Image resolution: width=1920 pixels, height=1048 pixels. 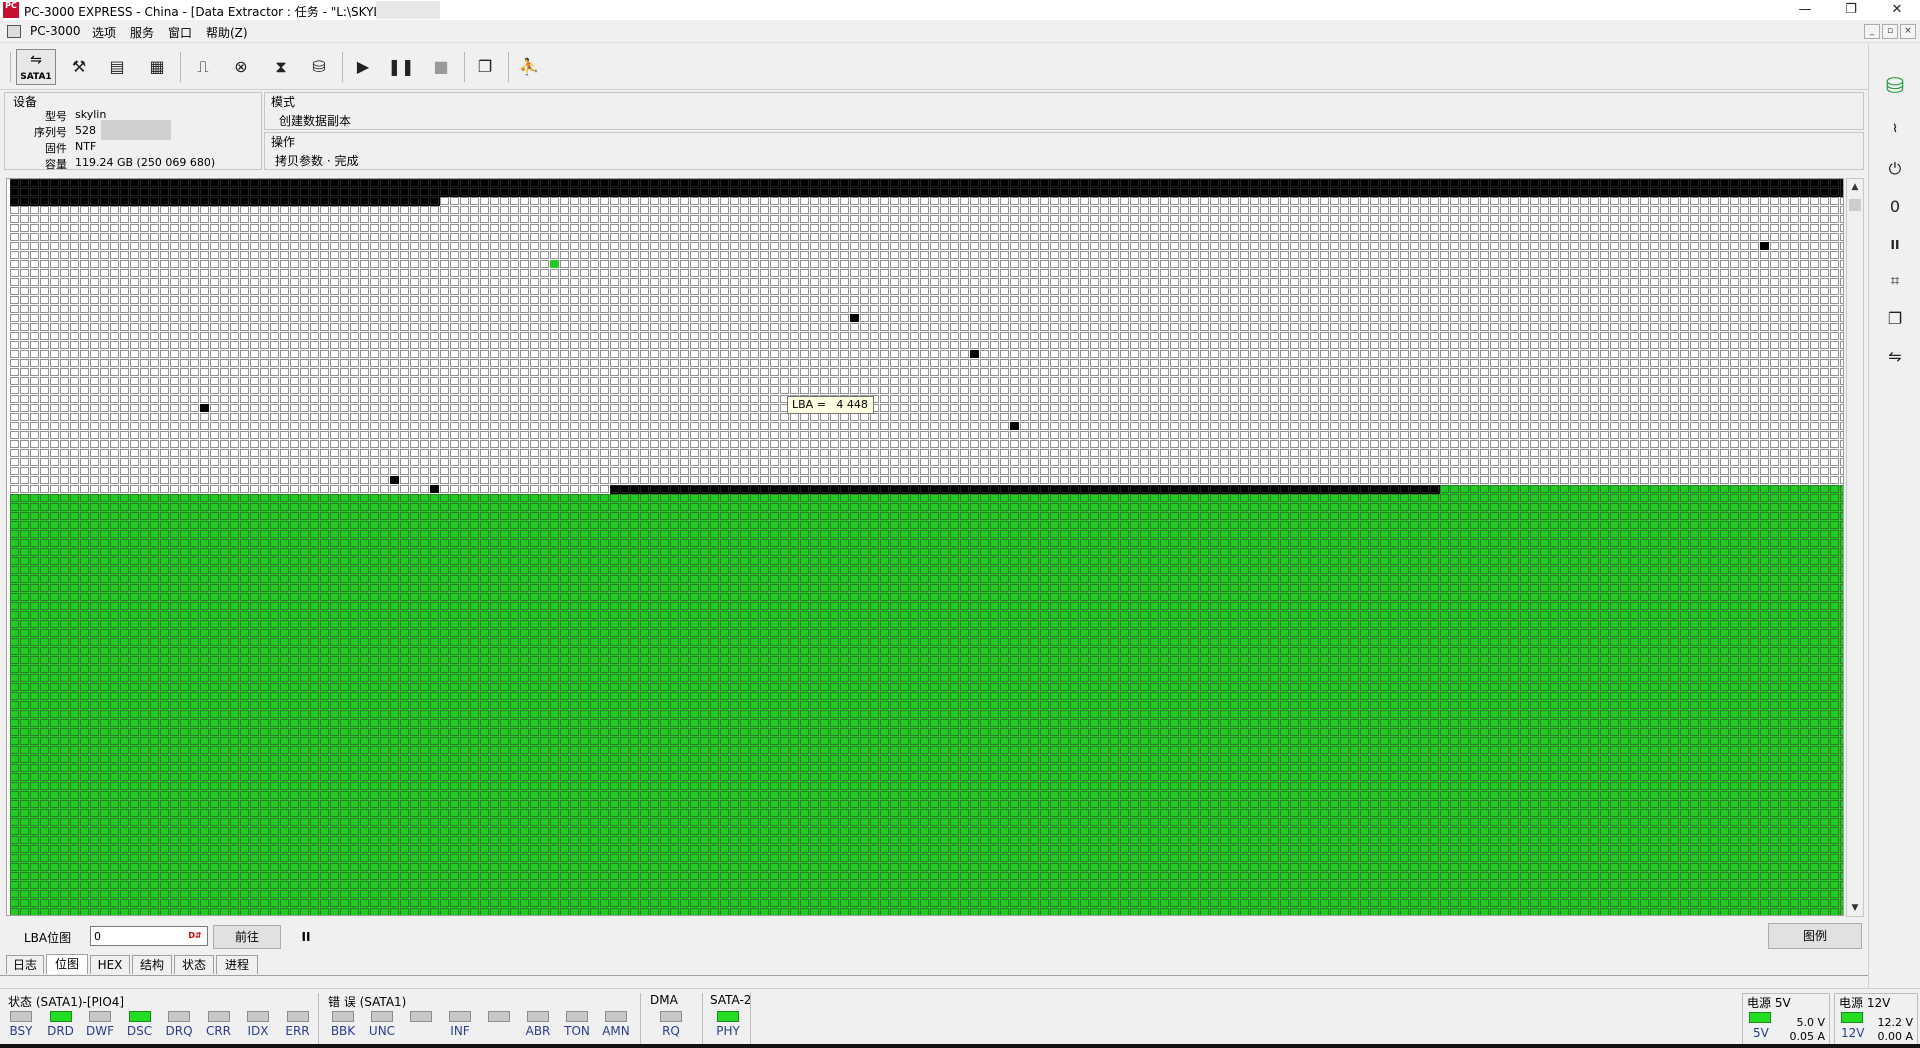 What do you see at coordinates (538, 1031) in the screenshot?
I see `error-indicator-label: ABR` at bounding box center [538, 1031].